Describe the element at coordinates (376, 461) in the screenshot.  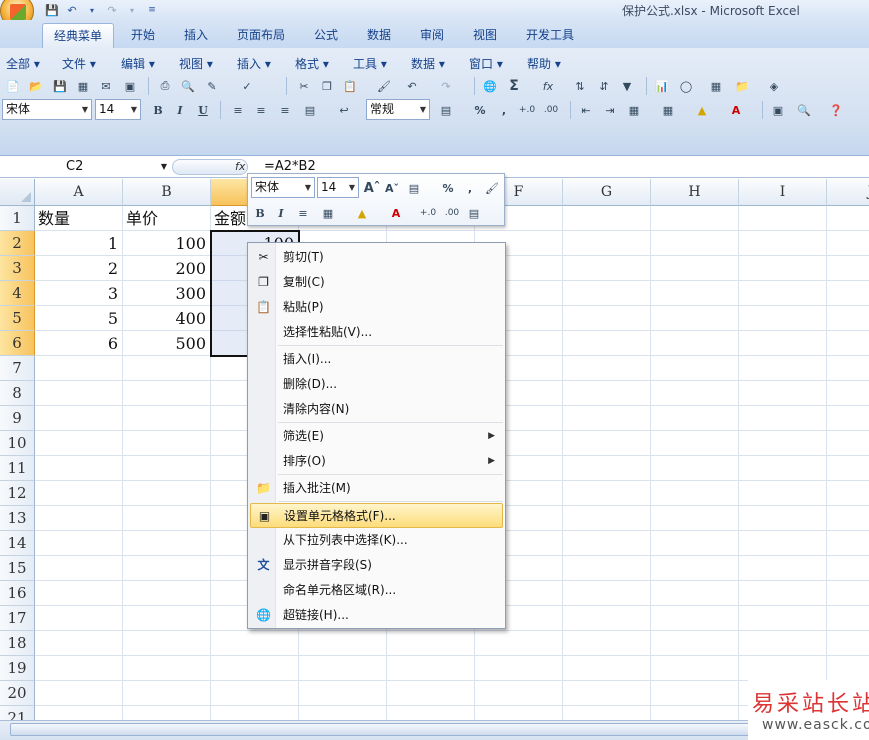
I see `menu-item-sort: 排序(O) ▶` at that location.